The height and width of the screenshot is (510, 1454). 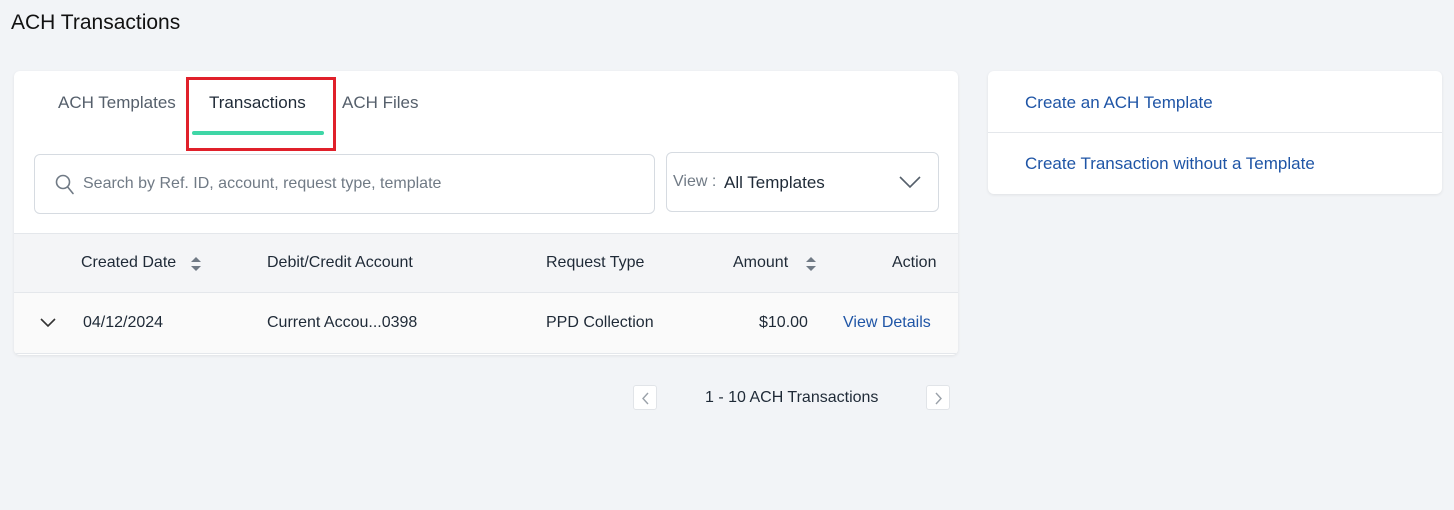 What do you see at coordinates (128, 263) in the screenshot?
I see `header-created-date: Created Date` at bounding box center [128, 263].